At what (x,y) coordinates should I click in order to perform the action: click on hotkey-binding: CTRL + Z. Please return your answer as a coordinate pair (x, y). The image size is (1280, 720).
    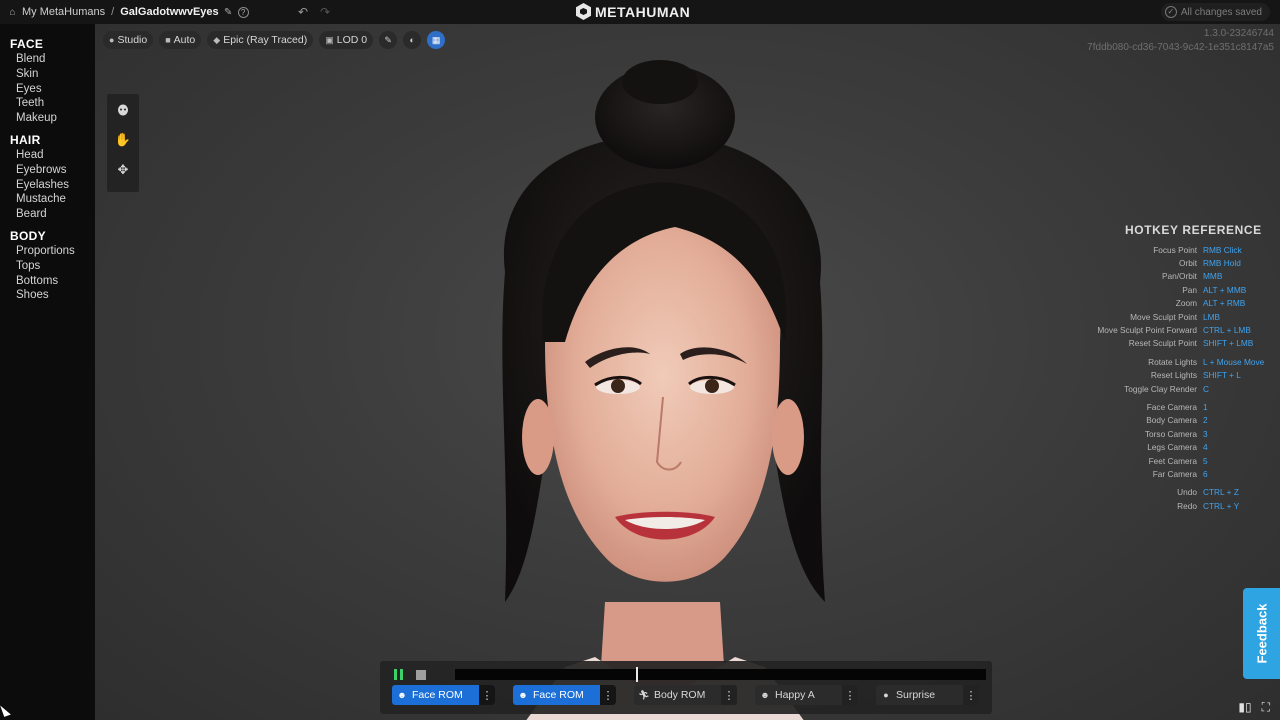
    Looking at the image, I should click on (1221, 492).